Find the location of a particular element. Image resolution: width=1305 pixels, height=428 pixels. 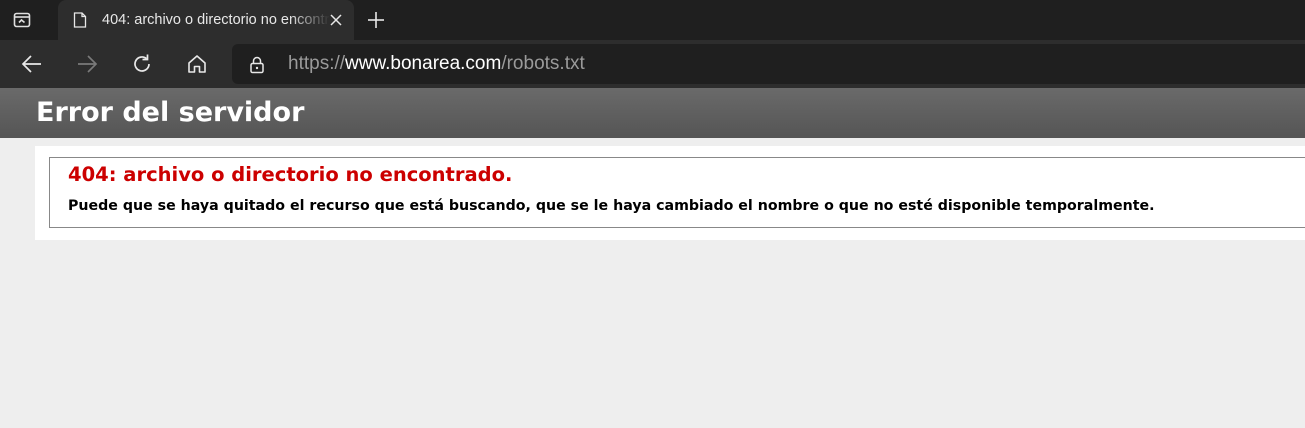

lock-icon is located at coordinates (257, 65).